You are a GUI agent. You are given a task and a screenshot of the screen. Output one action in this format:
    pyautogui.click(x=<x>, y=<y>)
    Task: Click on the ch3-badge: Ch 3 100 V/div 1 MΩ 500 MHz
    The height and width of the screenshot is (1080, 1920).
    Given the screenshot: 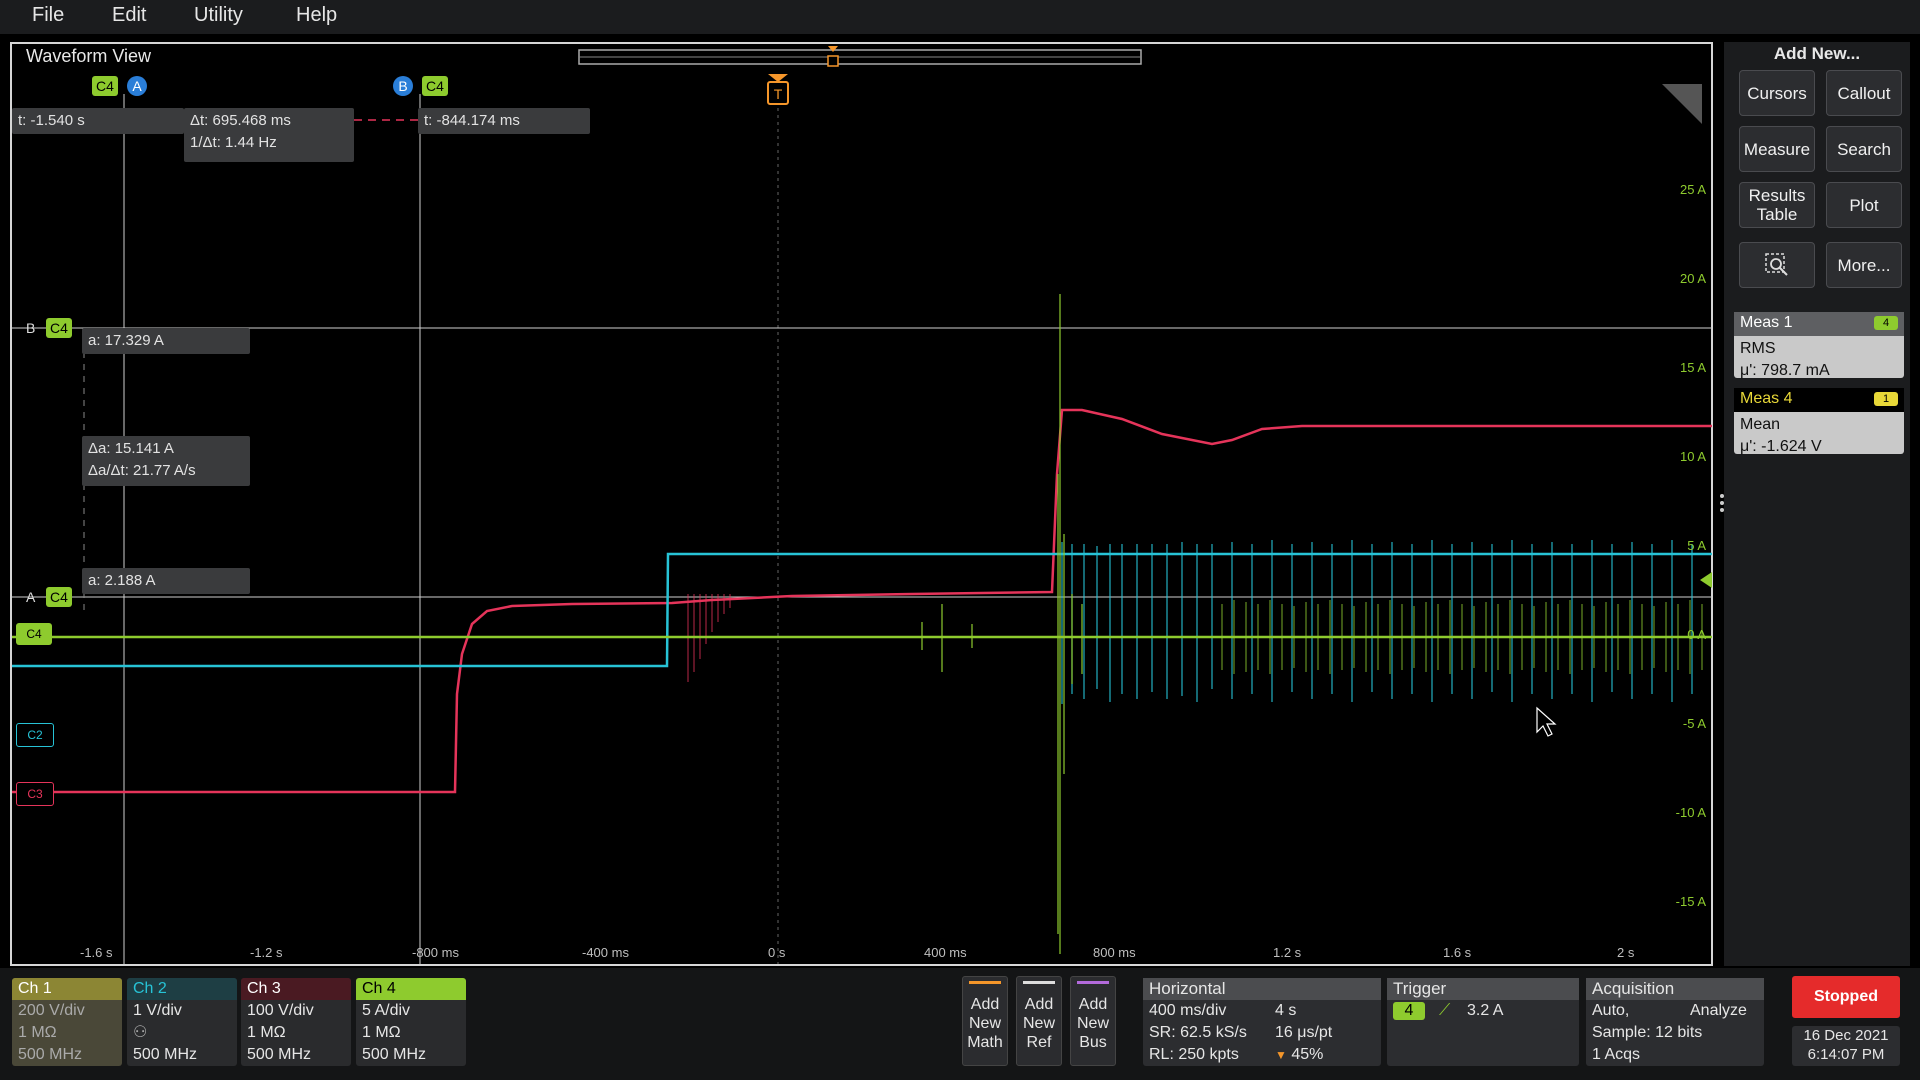 What is the action you would take?
    pyautogui.click(x=296, y=1022)
    